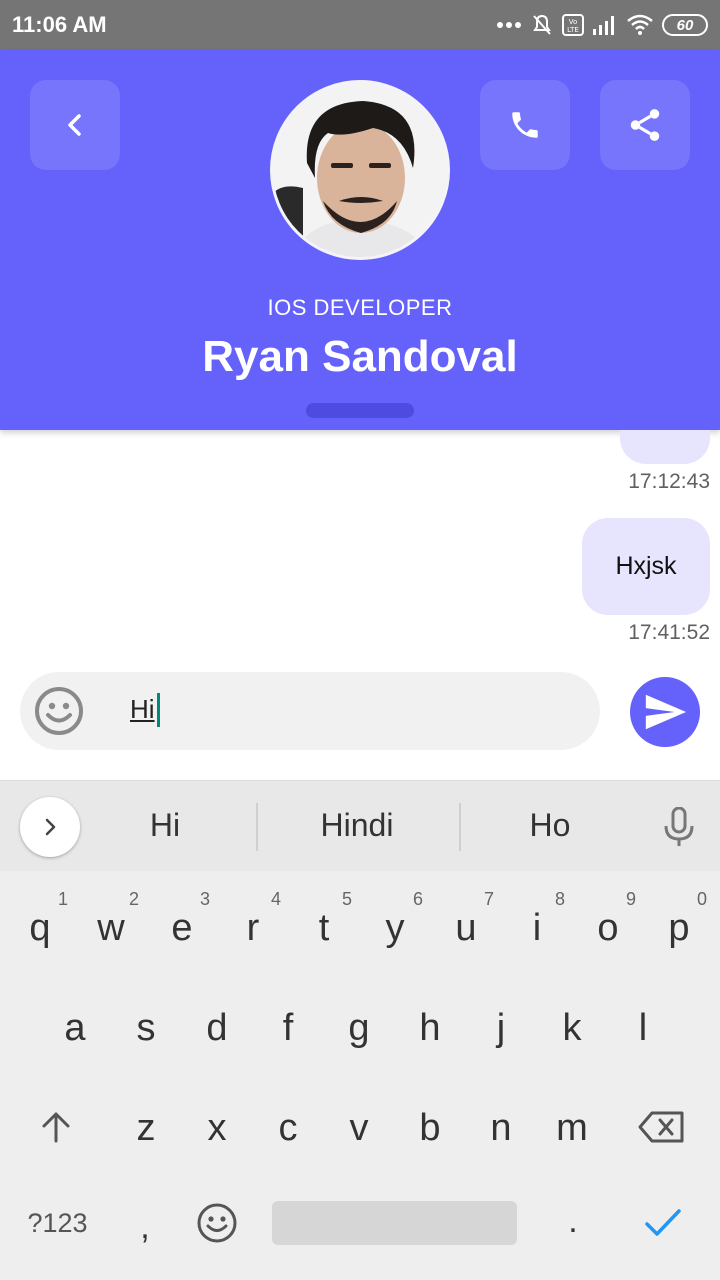 Image resolution: width=720 pixels, height=1280 pixels. Describe the element at coordinates (460, 827) in the screenshot. I see `suggestion-divider` at that location.